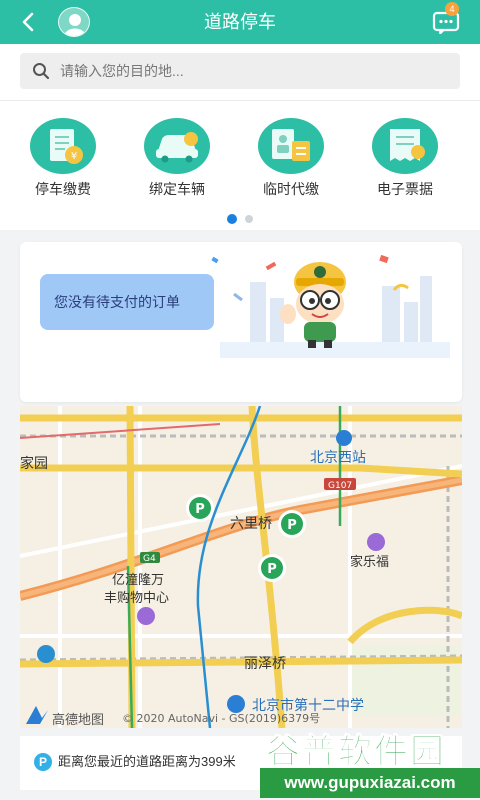 This screenshot has width=480, height=800. I want to click on search-icon, so click(41, 71).